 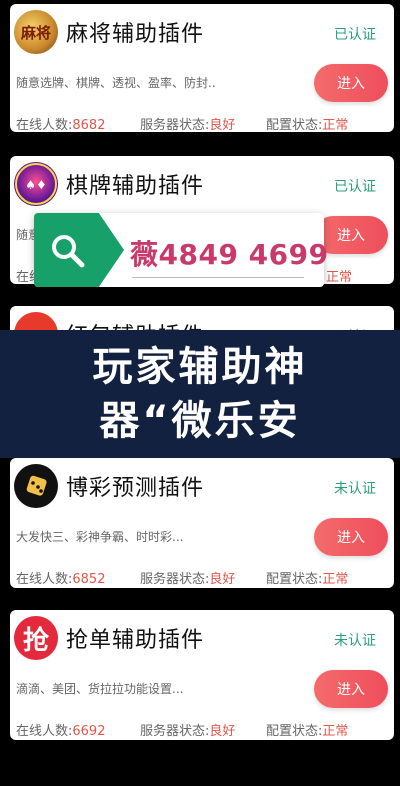 I want to click on card-title: 抢单辅助插件, so click(x=135, y=640).